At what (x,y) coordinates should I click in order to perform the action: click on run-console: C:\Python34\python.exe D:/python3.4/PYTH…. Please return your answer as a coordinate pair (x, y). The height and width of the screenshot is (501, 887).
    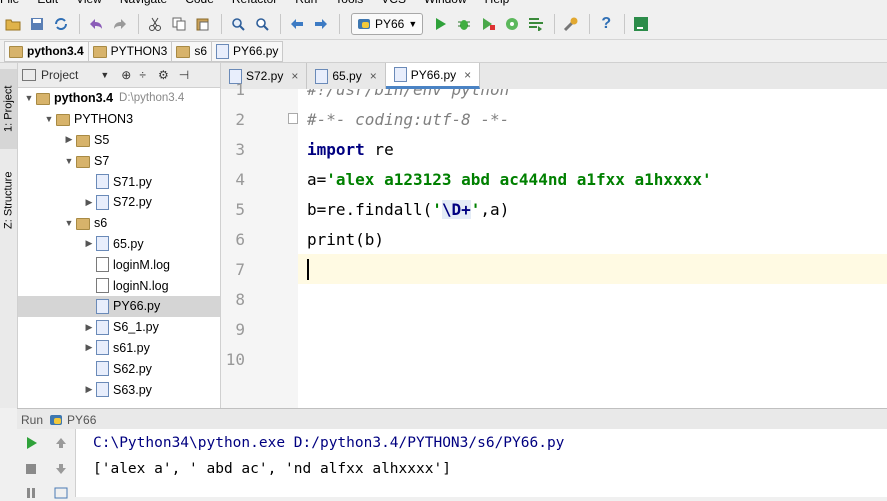
    Looking at the image, I should click on (481, 463).